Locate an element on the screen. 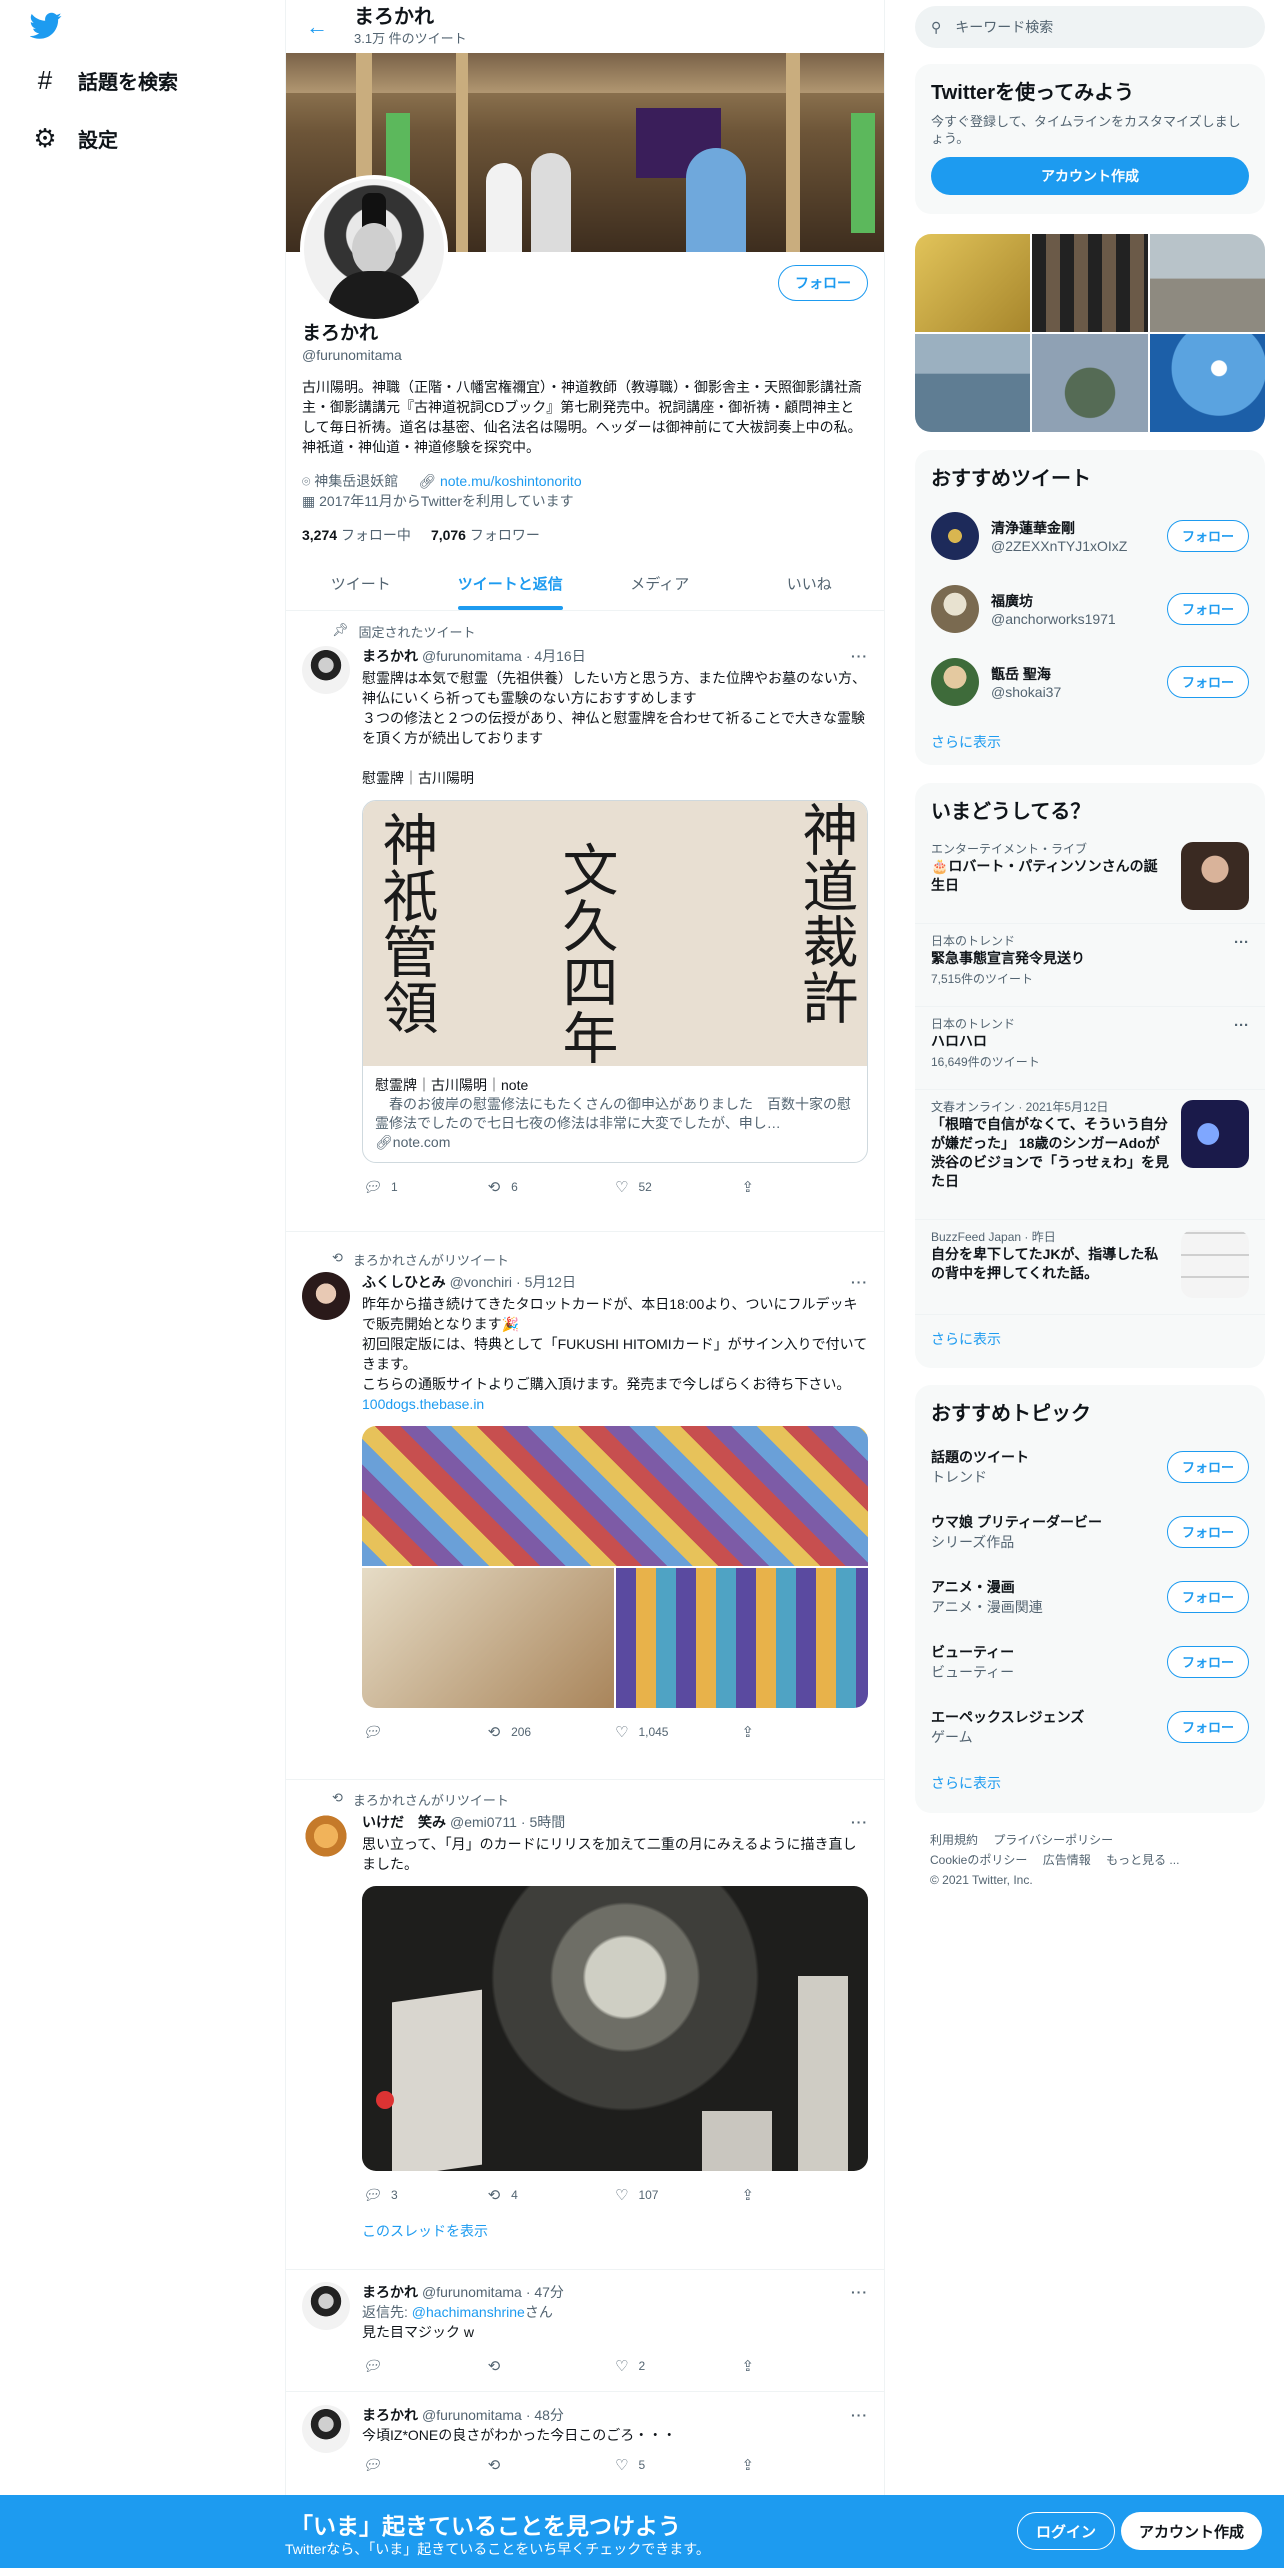 The image size is (1284, 2568). like-action: ♡ 1,045 is located at coordinates (678, 1732).